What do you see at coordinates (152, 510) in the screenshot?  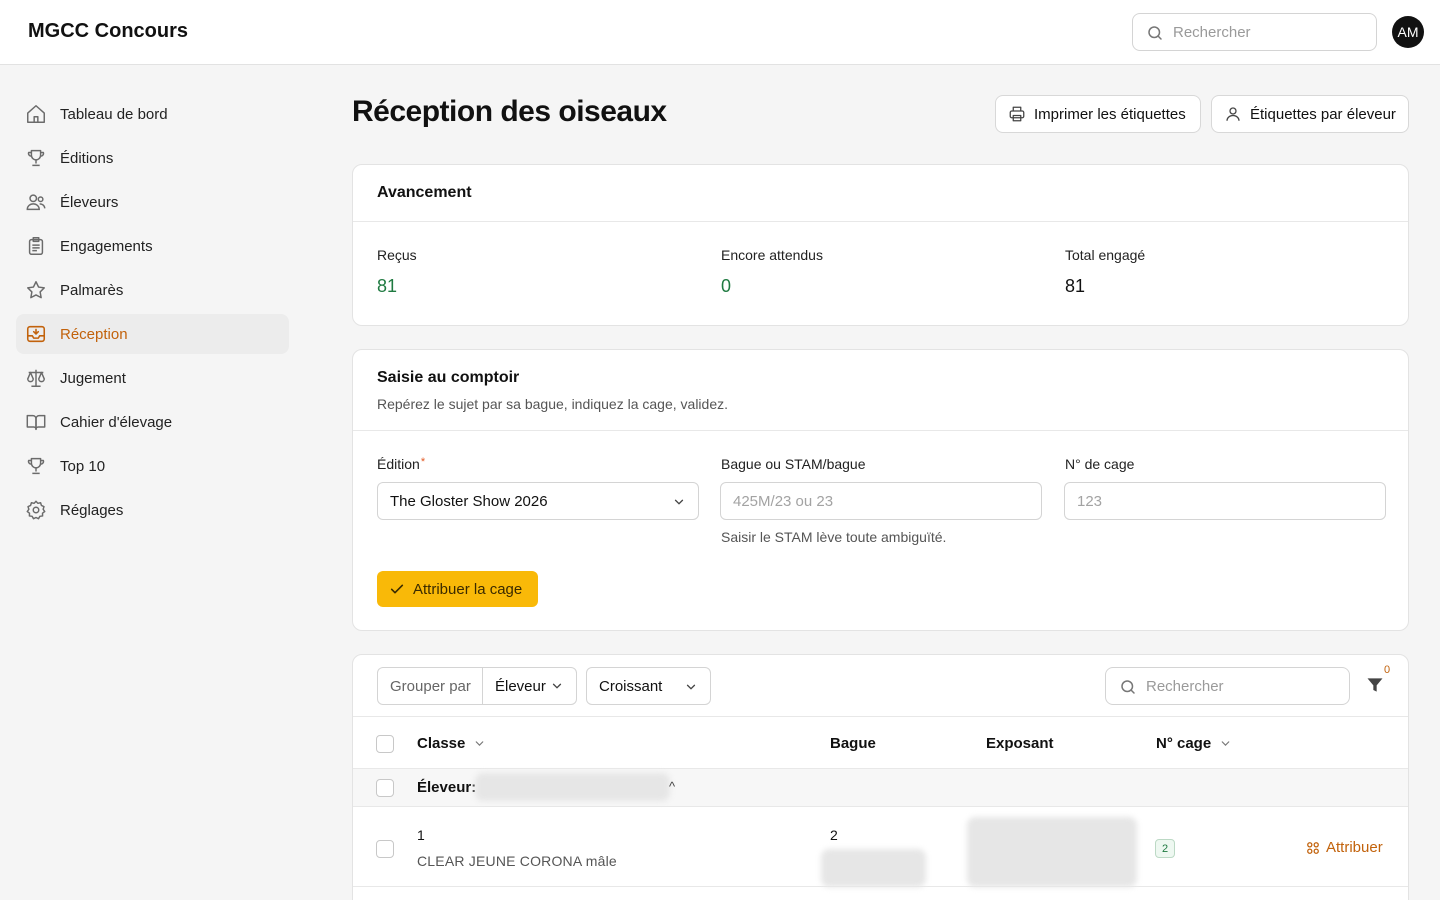 I see `sidebar-item-settings: Réglages` at bounding box center [152, 510].